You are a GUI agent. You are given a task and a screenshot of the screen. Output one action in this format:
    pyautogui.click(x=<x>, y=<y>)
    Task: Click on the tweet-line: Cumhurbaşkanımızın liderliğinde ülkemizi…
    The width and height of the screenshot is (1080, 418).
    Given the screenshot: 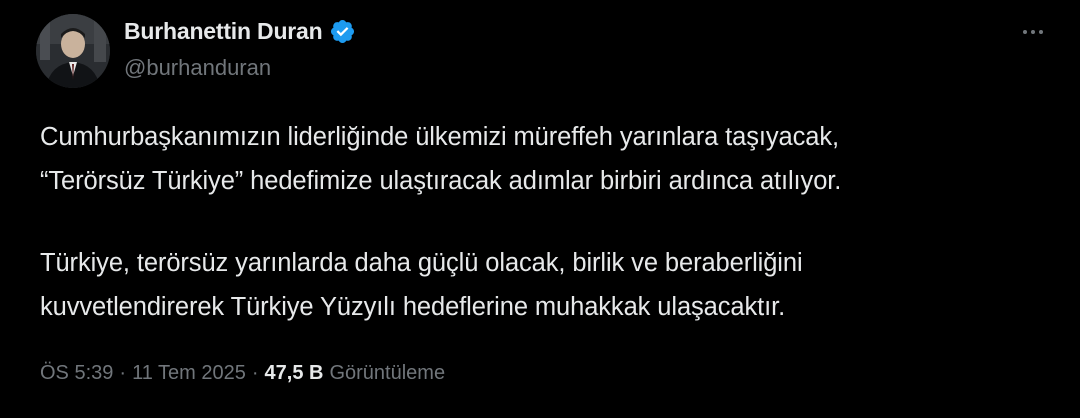 What is the action you would take?
    pyautogui.click(x=439, y=137)
    